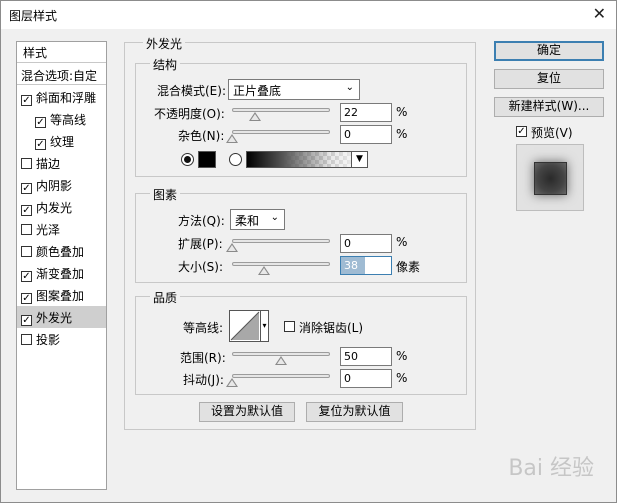 The height and width of the screenshot is (503, 617). Describe the element at coordinates (187, 159) in the screenshot. I see `solid-color-radio` at that location.